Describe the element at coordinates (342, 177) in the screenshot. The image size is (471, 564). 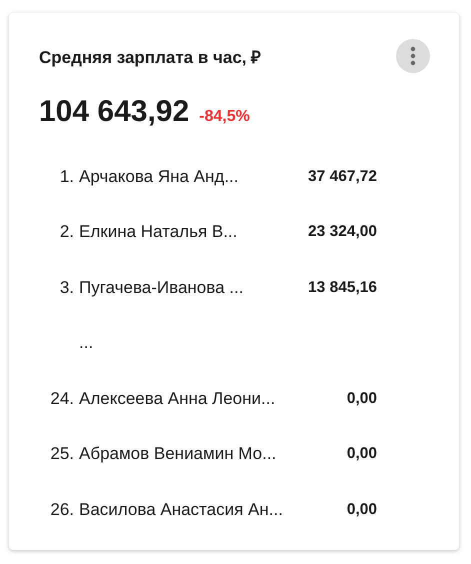
I see `salary-value: 37 467,72` at that location.